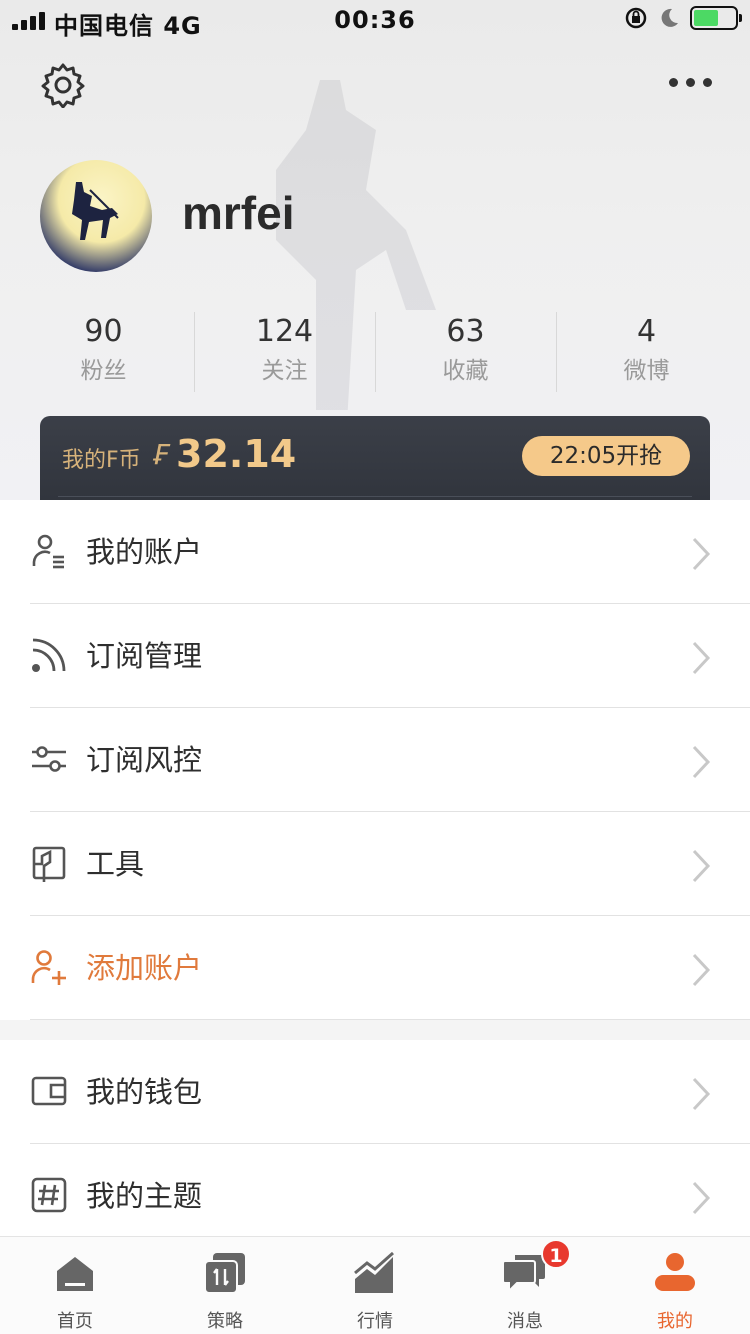 This screenshot has height=1334, width=750. I want to click on add-user-icon, so click(48, 967).